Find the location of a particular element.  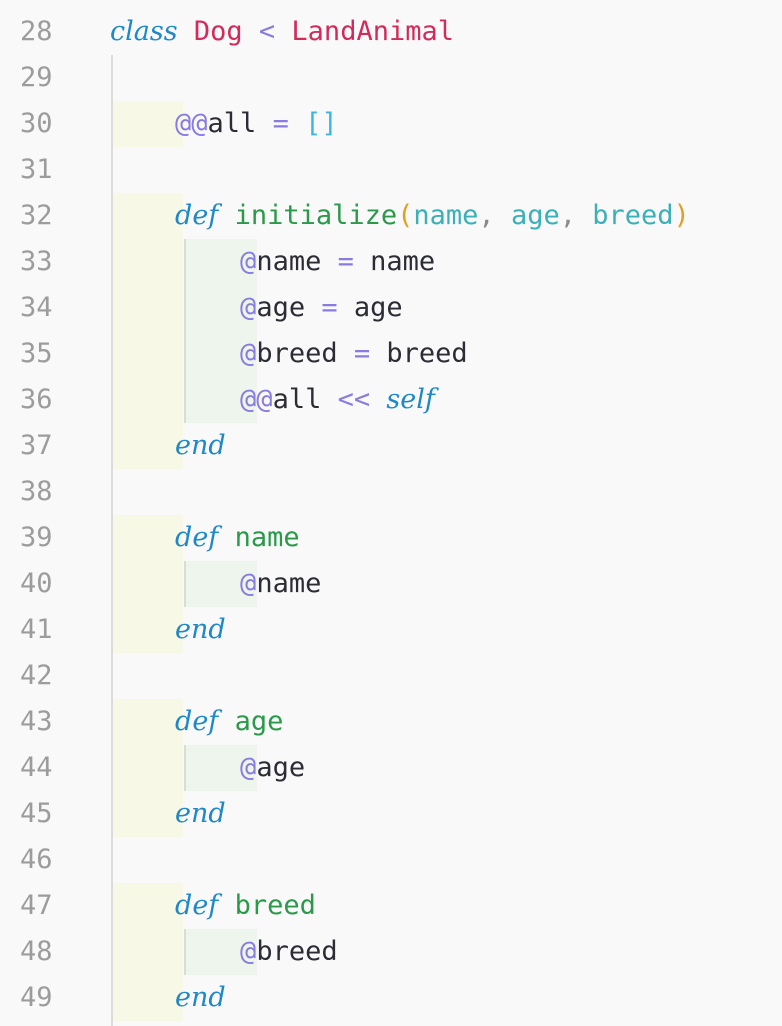

line-code: class Dog < LandAnimal is located at coordinates (282, 32).